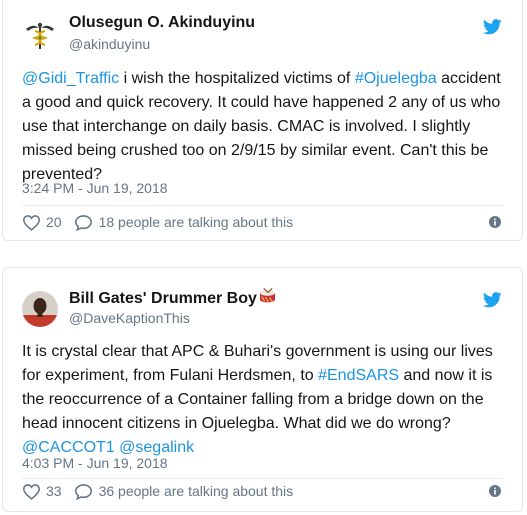 The width and height of the screenshot is (527, 515). I want to click on timestamp: 4:03 PM - Jun 19, 2018, so click(95, 463).